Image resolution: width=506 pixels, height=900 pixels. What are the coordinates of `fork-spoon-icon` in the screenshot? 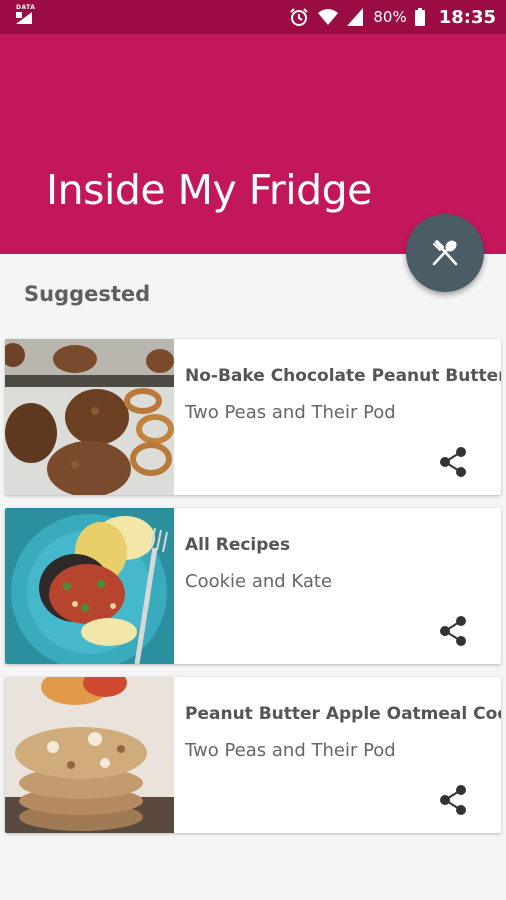 It's located at (445, 253).